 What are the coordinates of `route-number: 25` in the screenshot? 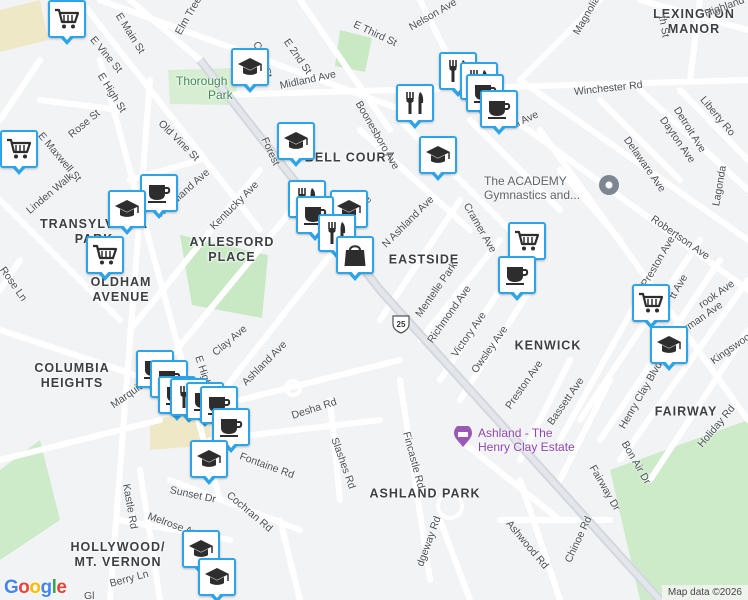 It's located at (401, 324).